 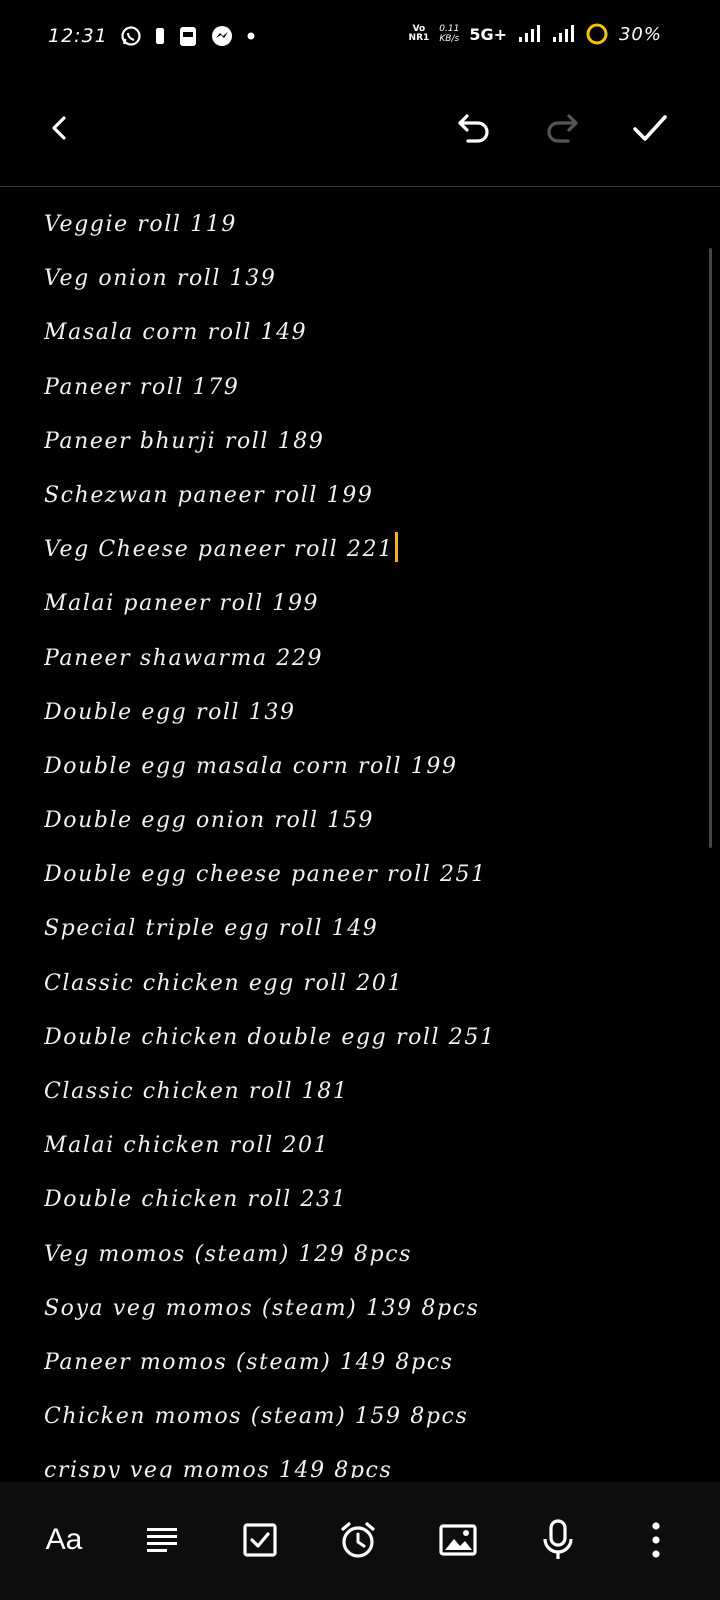 I want to click on note-line: Classic chicken egg roll 201, so click(x=364, y=984).